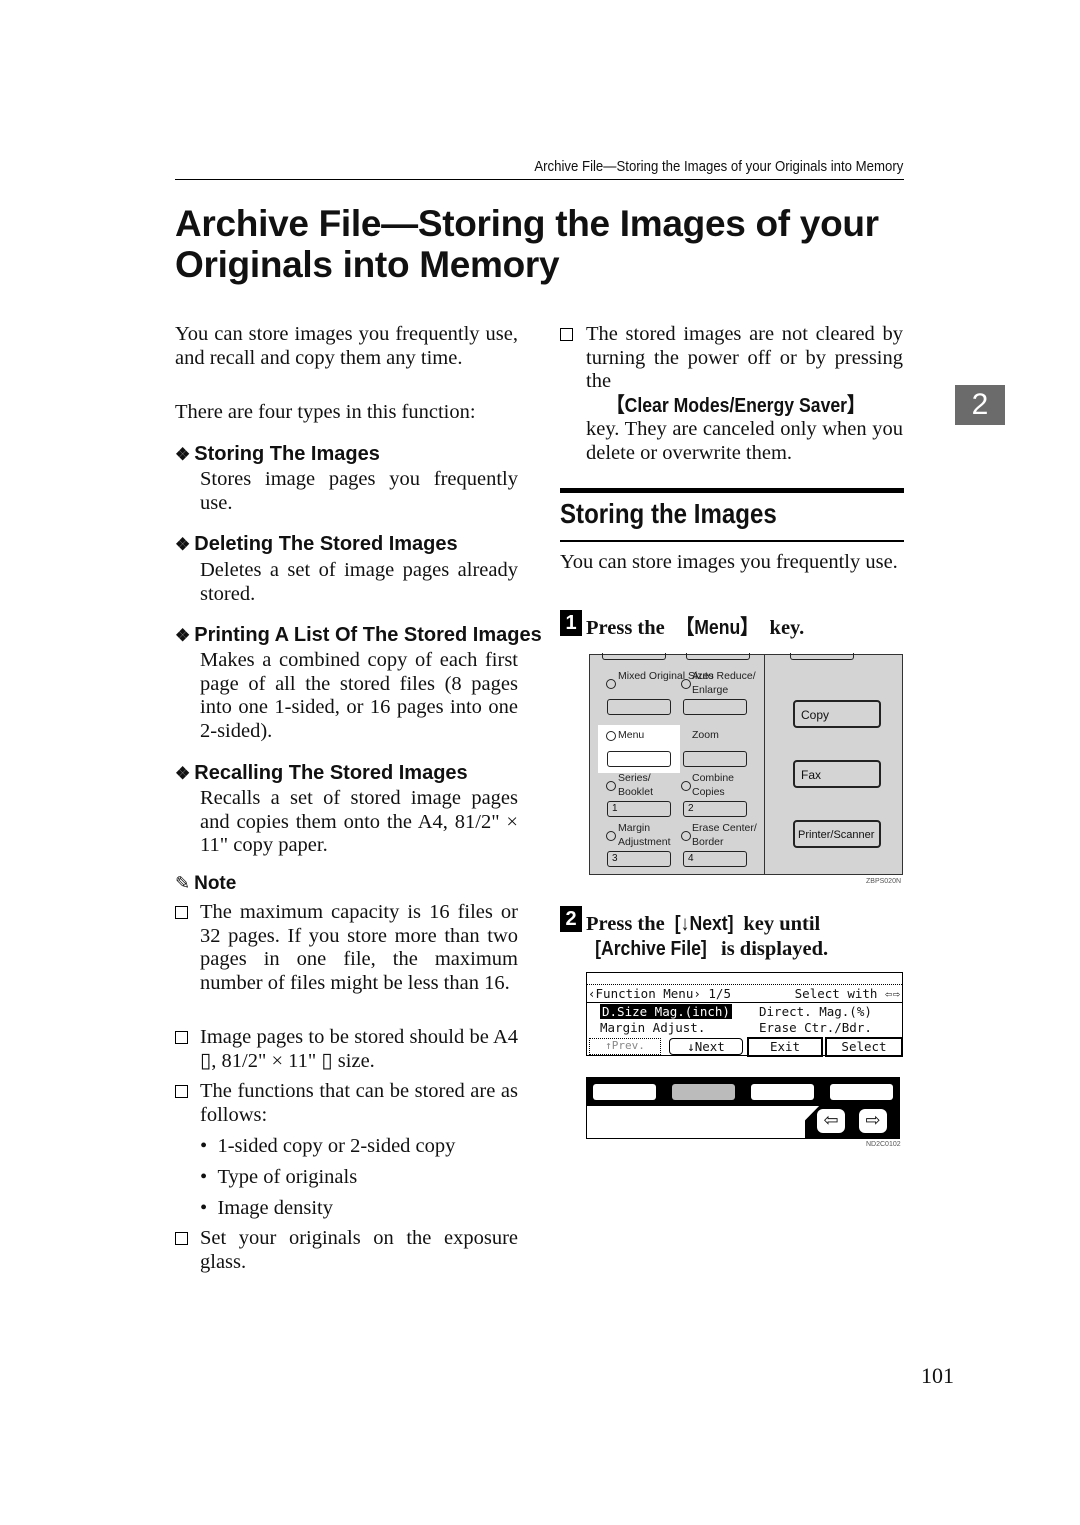  What do you see at coordinates (639, 707) in the screenshot?
I see `mixed-original-key` at bounding box center [639, 707].